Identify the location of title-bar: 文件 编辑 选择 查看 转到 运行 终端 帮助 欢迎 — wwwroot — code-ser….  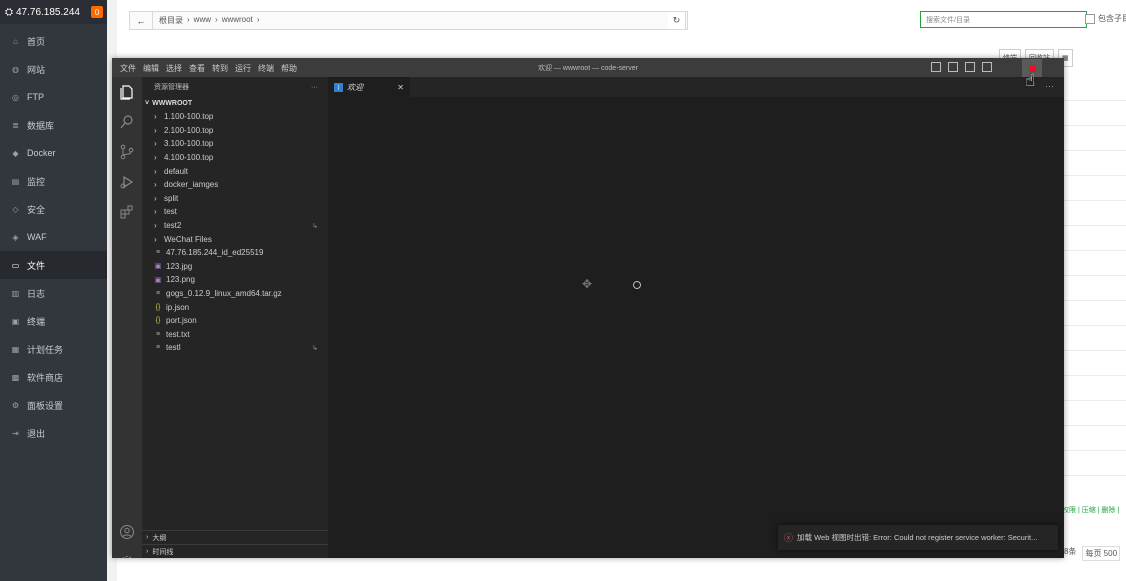
(588, 67).